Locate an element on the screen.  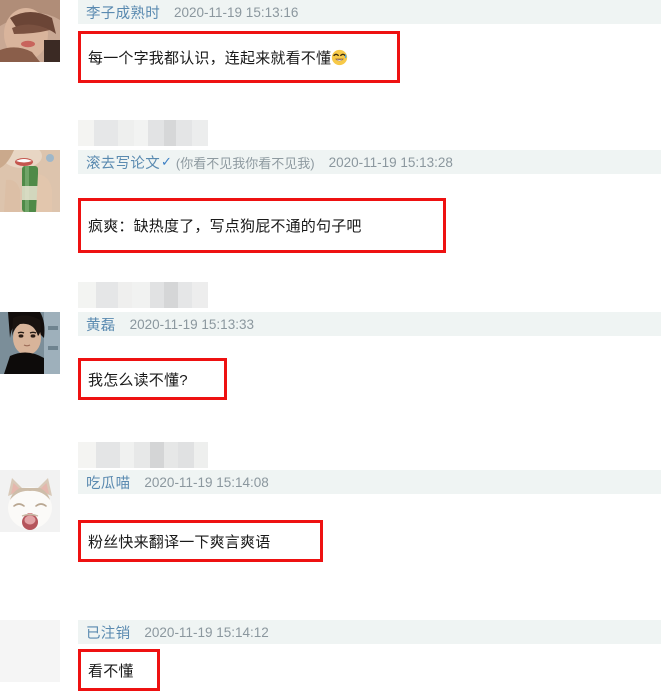
white-cat-photo-icon is located at coordinates (30, 501).